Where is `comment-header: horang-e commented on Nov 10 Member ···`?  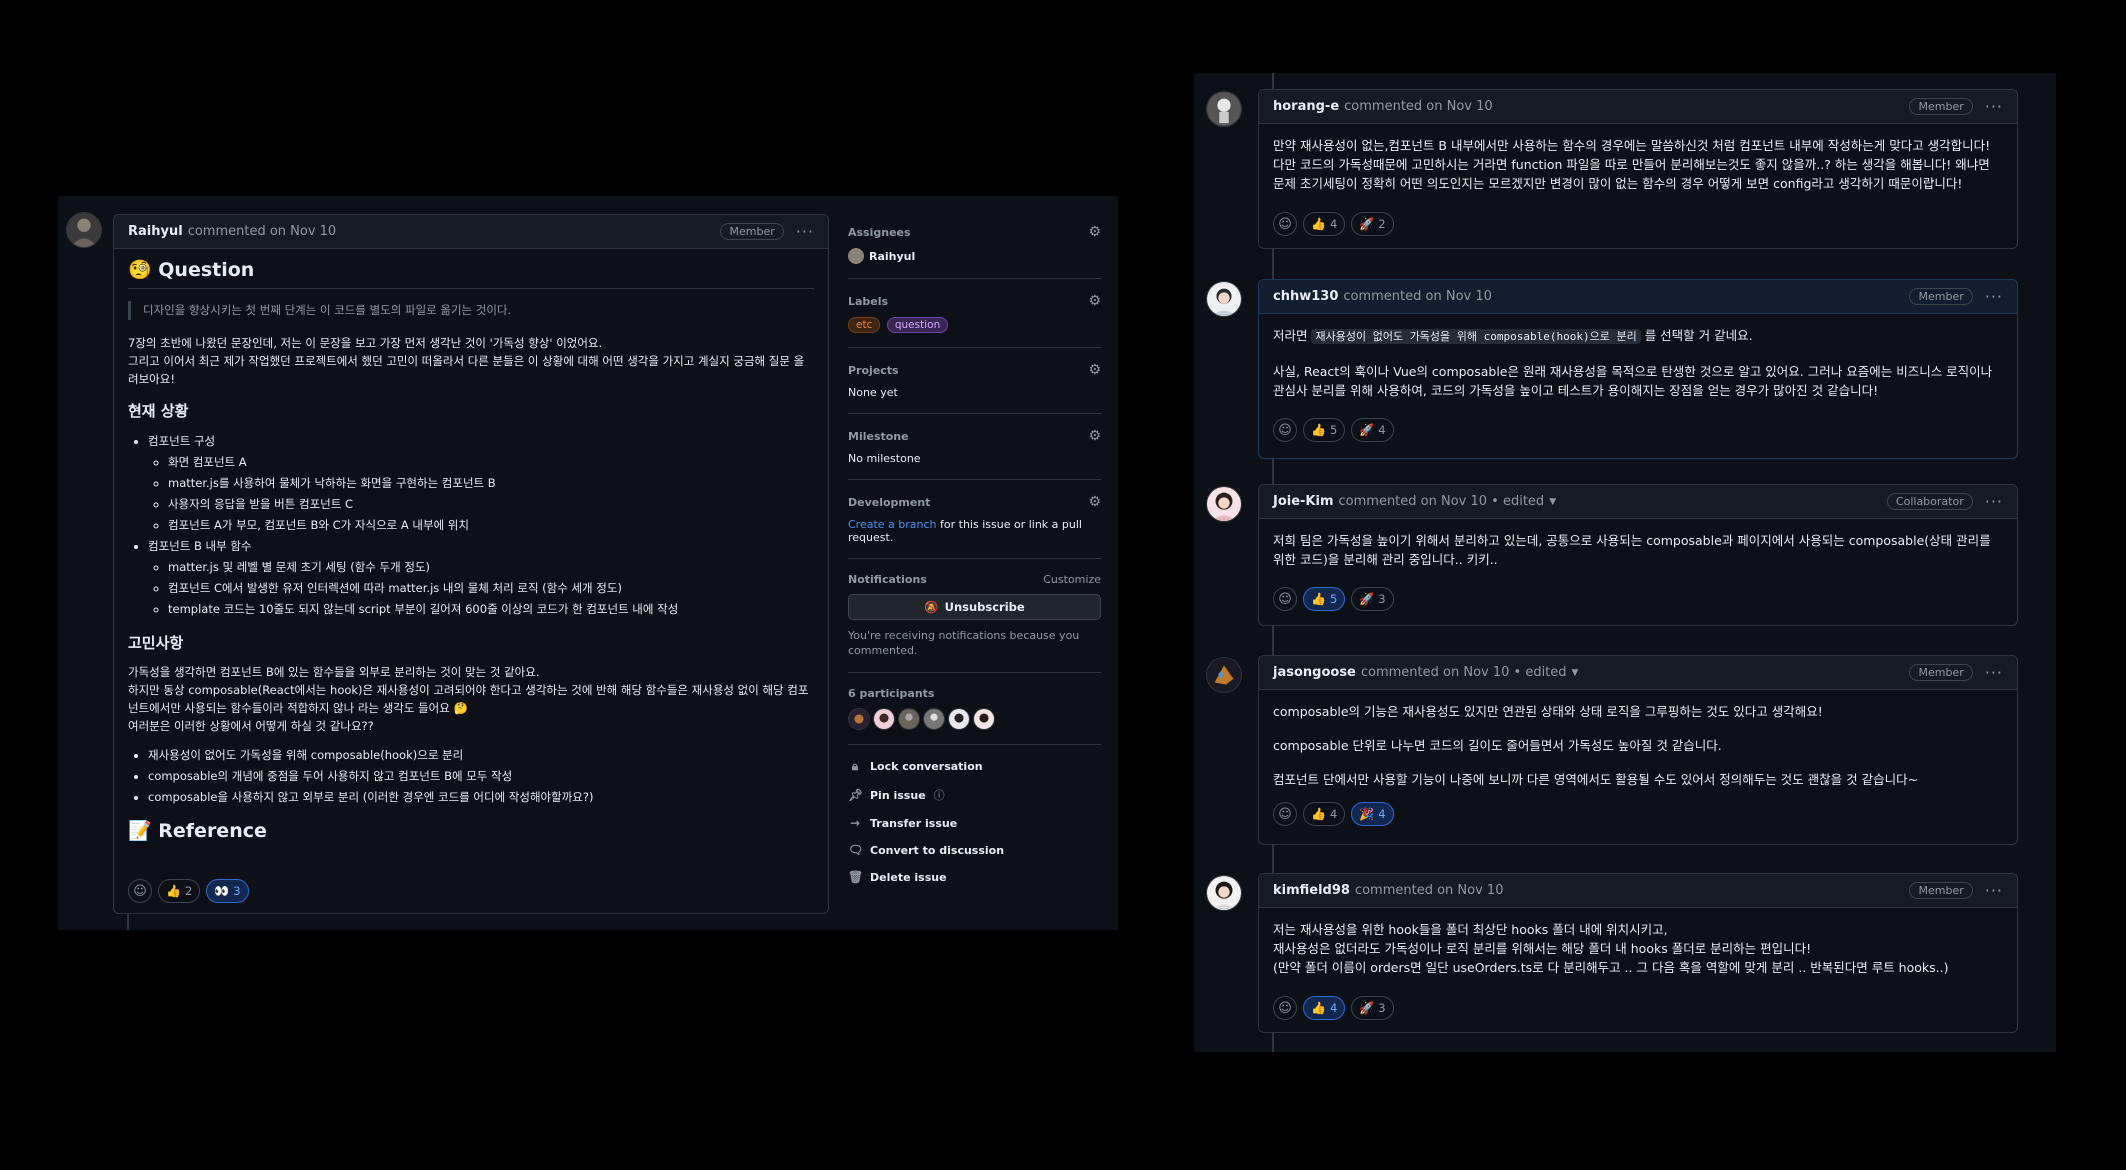 comment-header: horang-e commented on Nov 10 Member ··· is located at coordinates (1638, 107).